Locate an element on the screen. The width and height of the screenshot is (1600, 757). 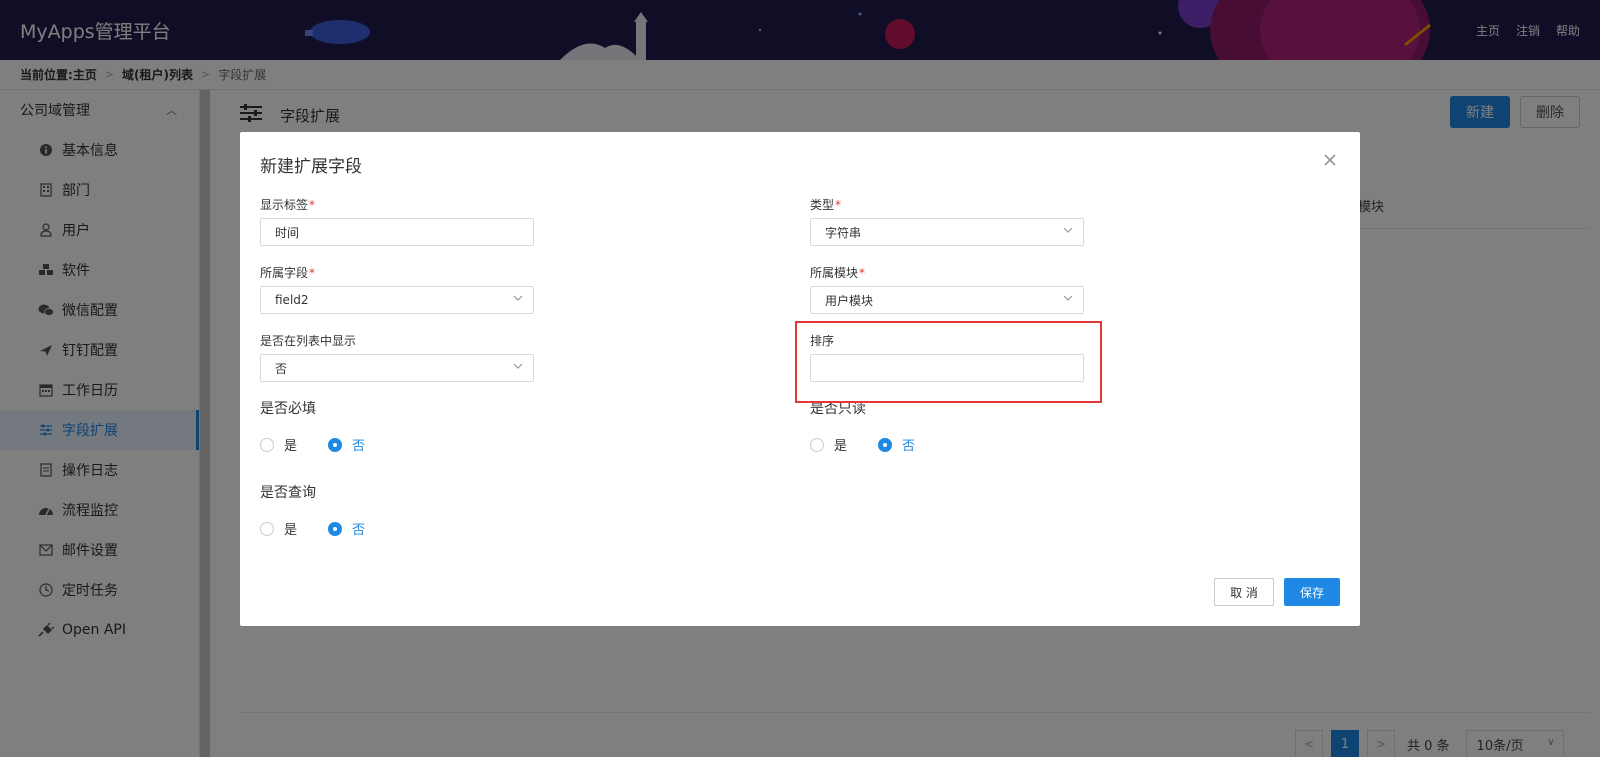
type-value: 字符串 is located at coordinates (843, 232).